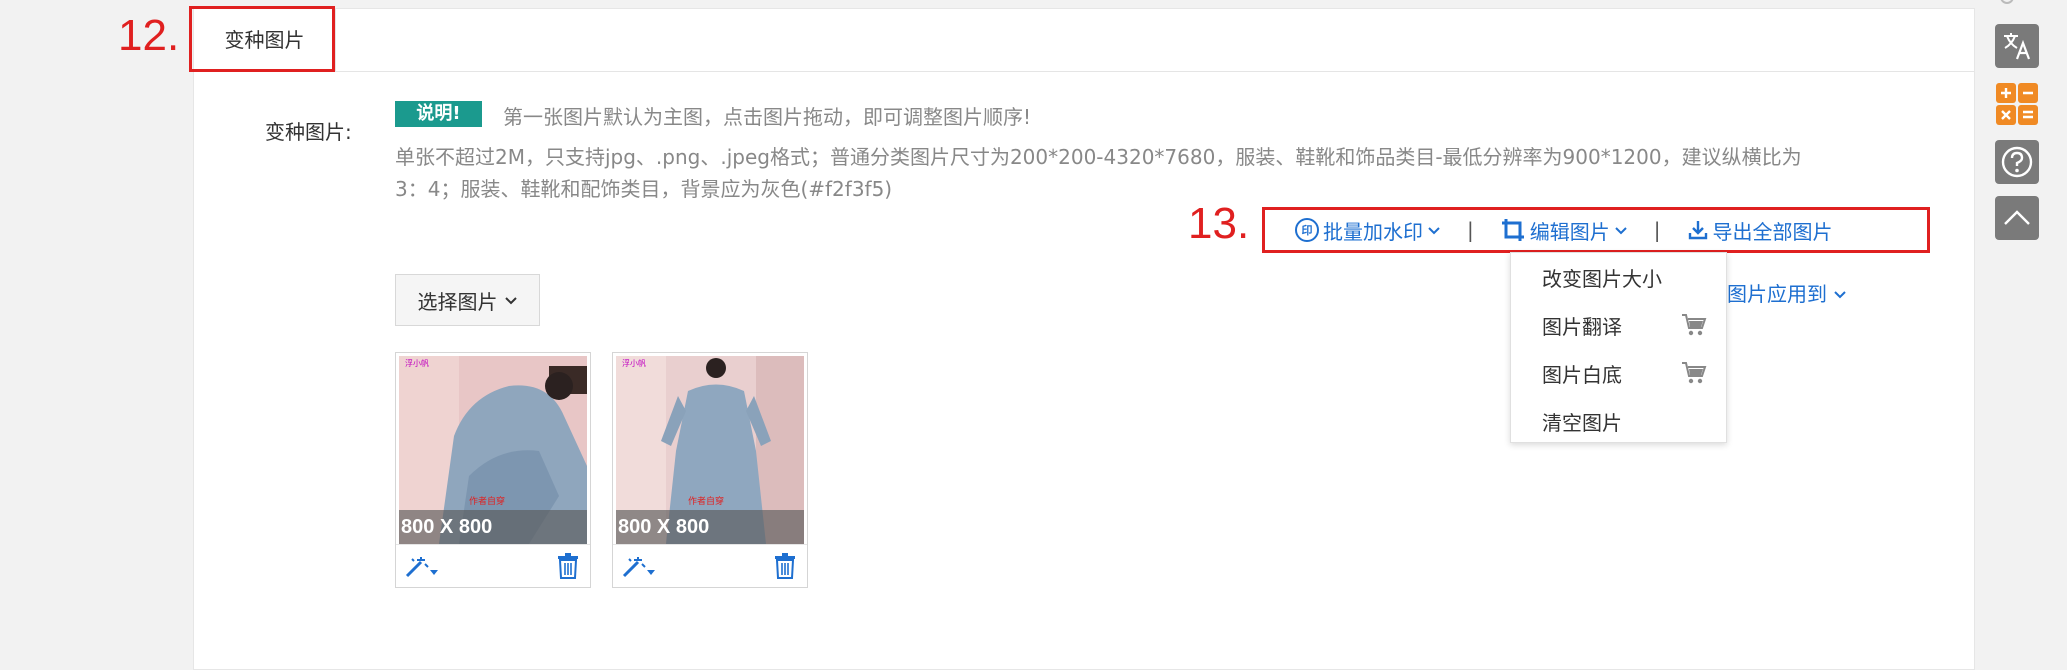  I want to click on note-main: 第一张图片默认为主图，点击图片拖动，即可调整图片顺序!, so click(767, 117).